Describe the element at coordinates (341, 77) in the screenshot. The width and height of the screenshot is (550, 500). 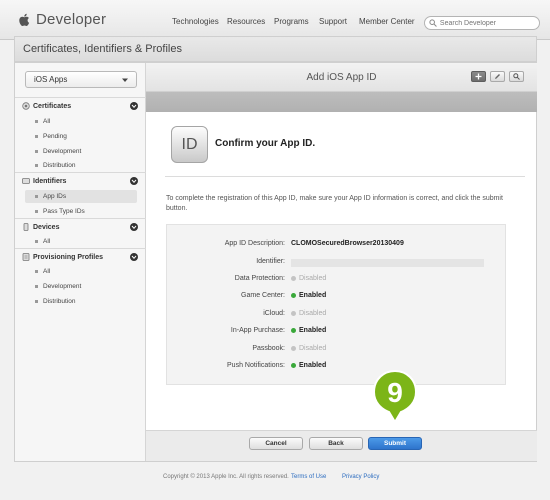
I see `content-header: Add iOS App ID` at that location.